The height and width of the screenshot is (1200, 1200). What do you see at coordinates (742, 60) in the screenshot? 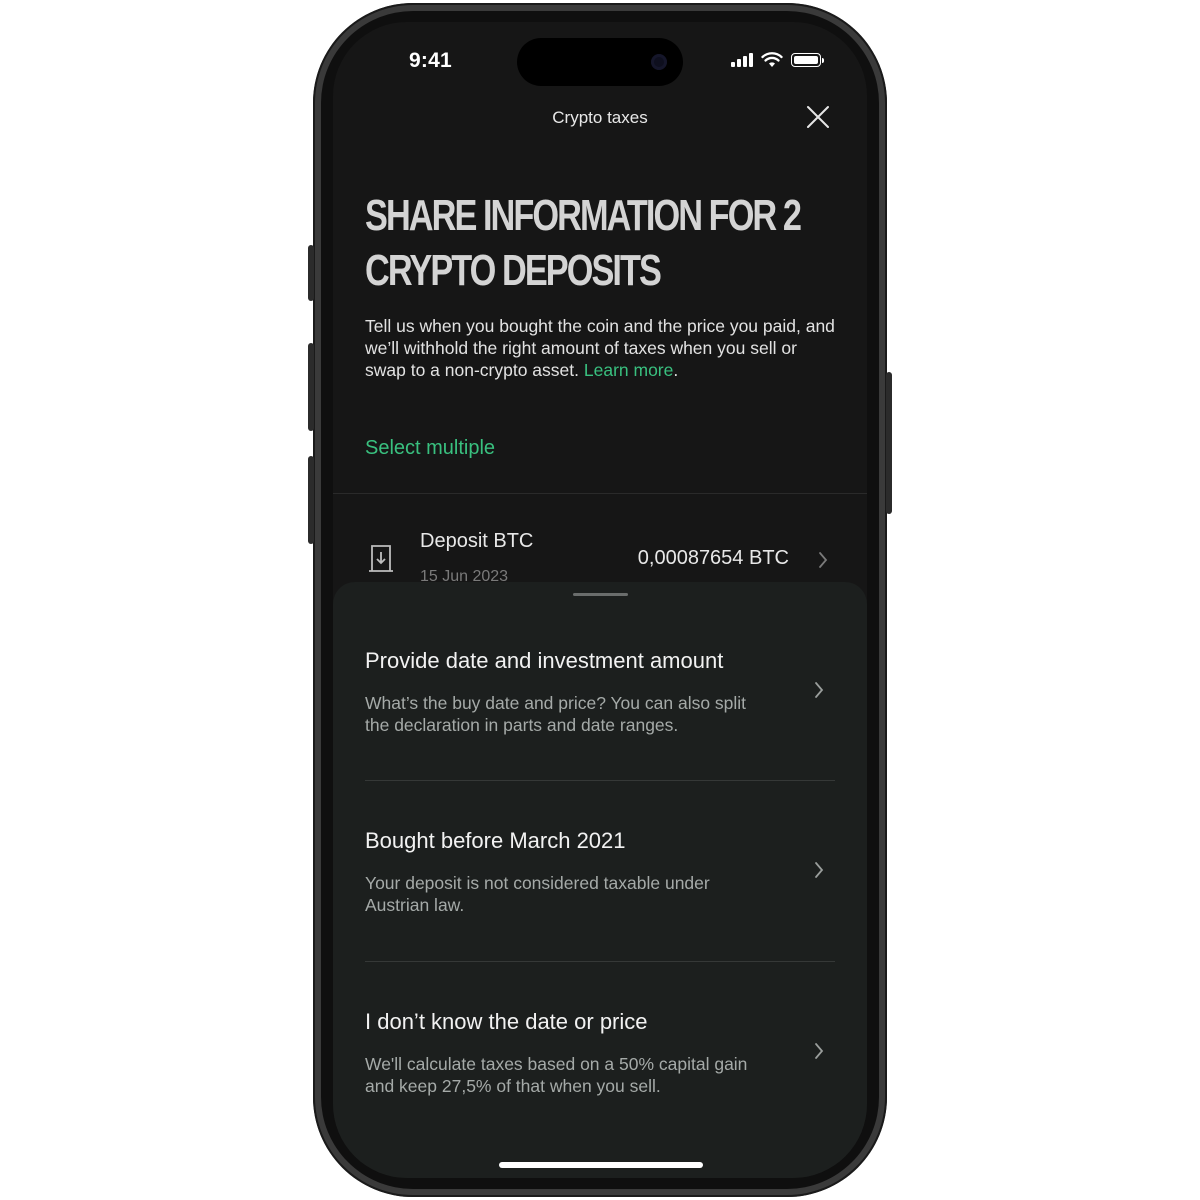
I see `cellular-signal-icon` at bounding box center [742, 60].